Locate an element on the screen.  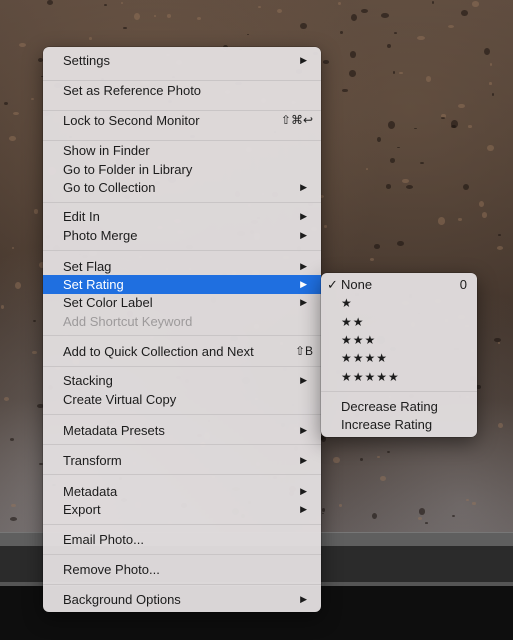
menu-item-label: Photo Merge is located at coordinates (100, 235).